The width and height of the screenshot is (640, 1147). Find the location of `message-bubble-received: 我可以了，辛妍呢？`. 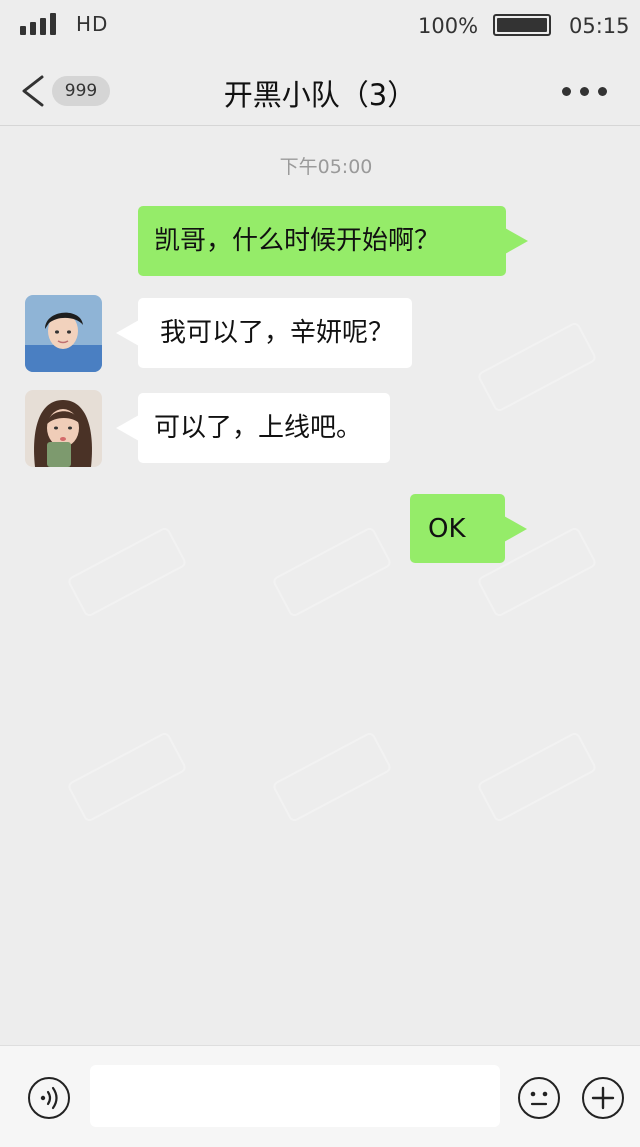

message-bubble-received: 我可以了，辛妍呢？ is located at coordinates (264, 333).